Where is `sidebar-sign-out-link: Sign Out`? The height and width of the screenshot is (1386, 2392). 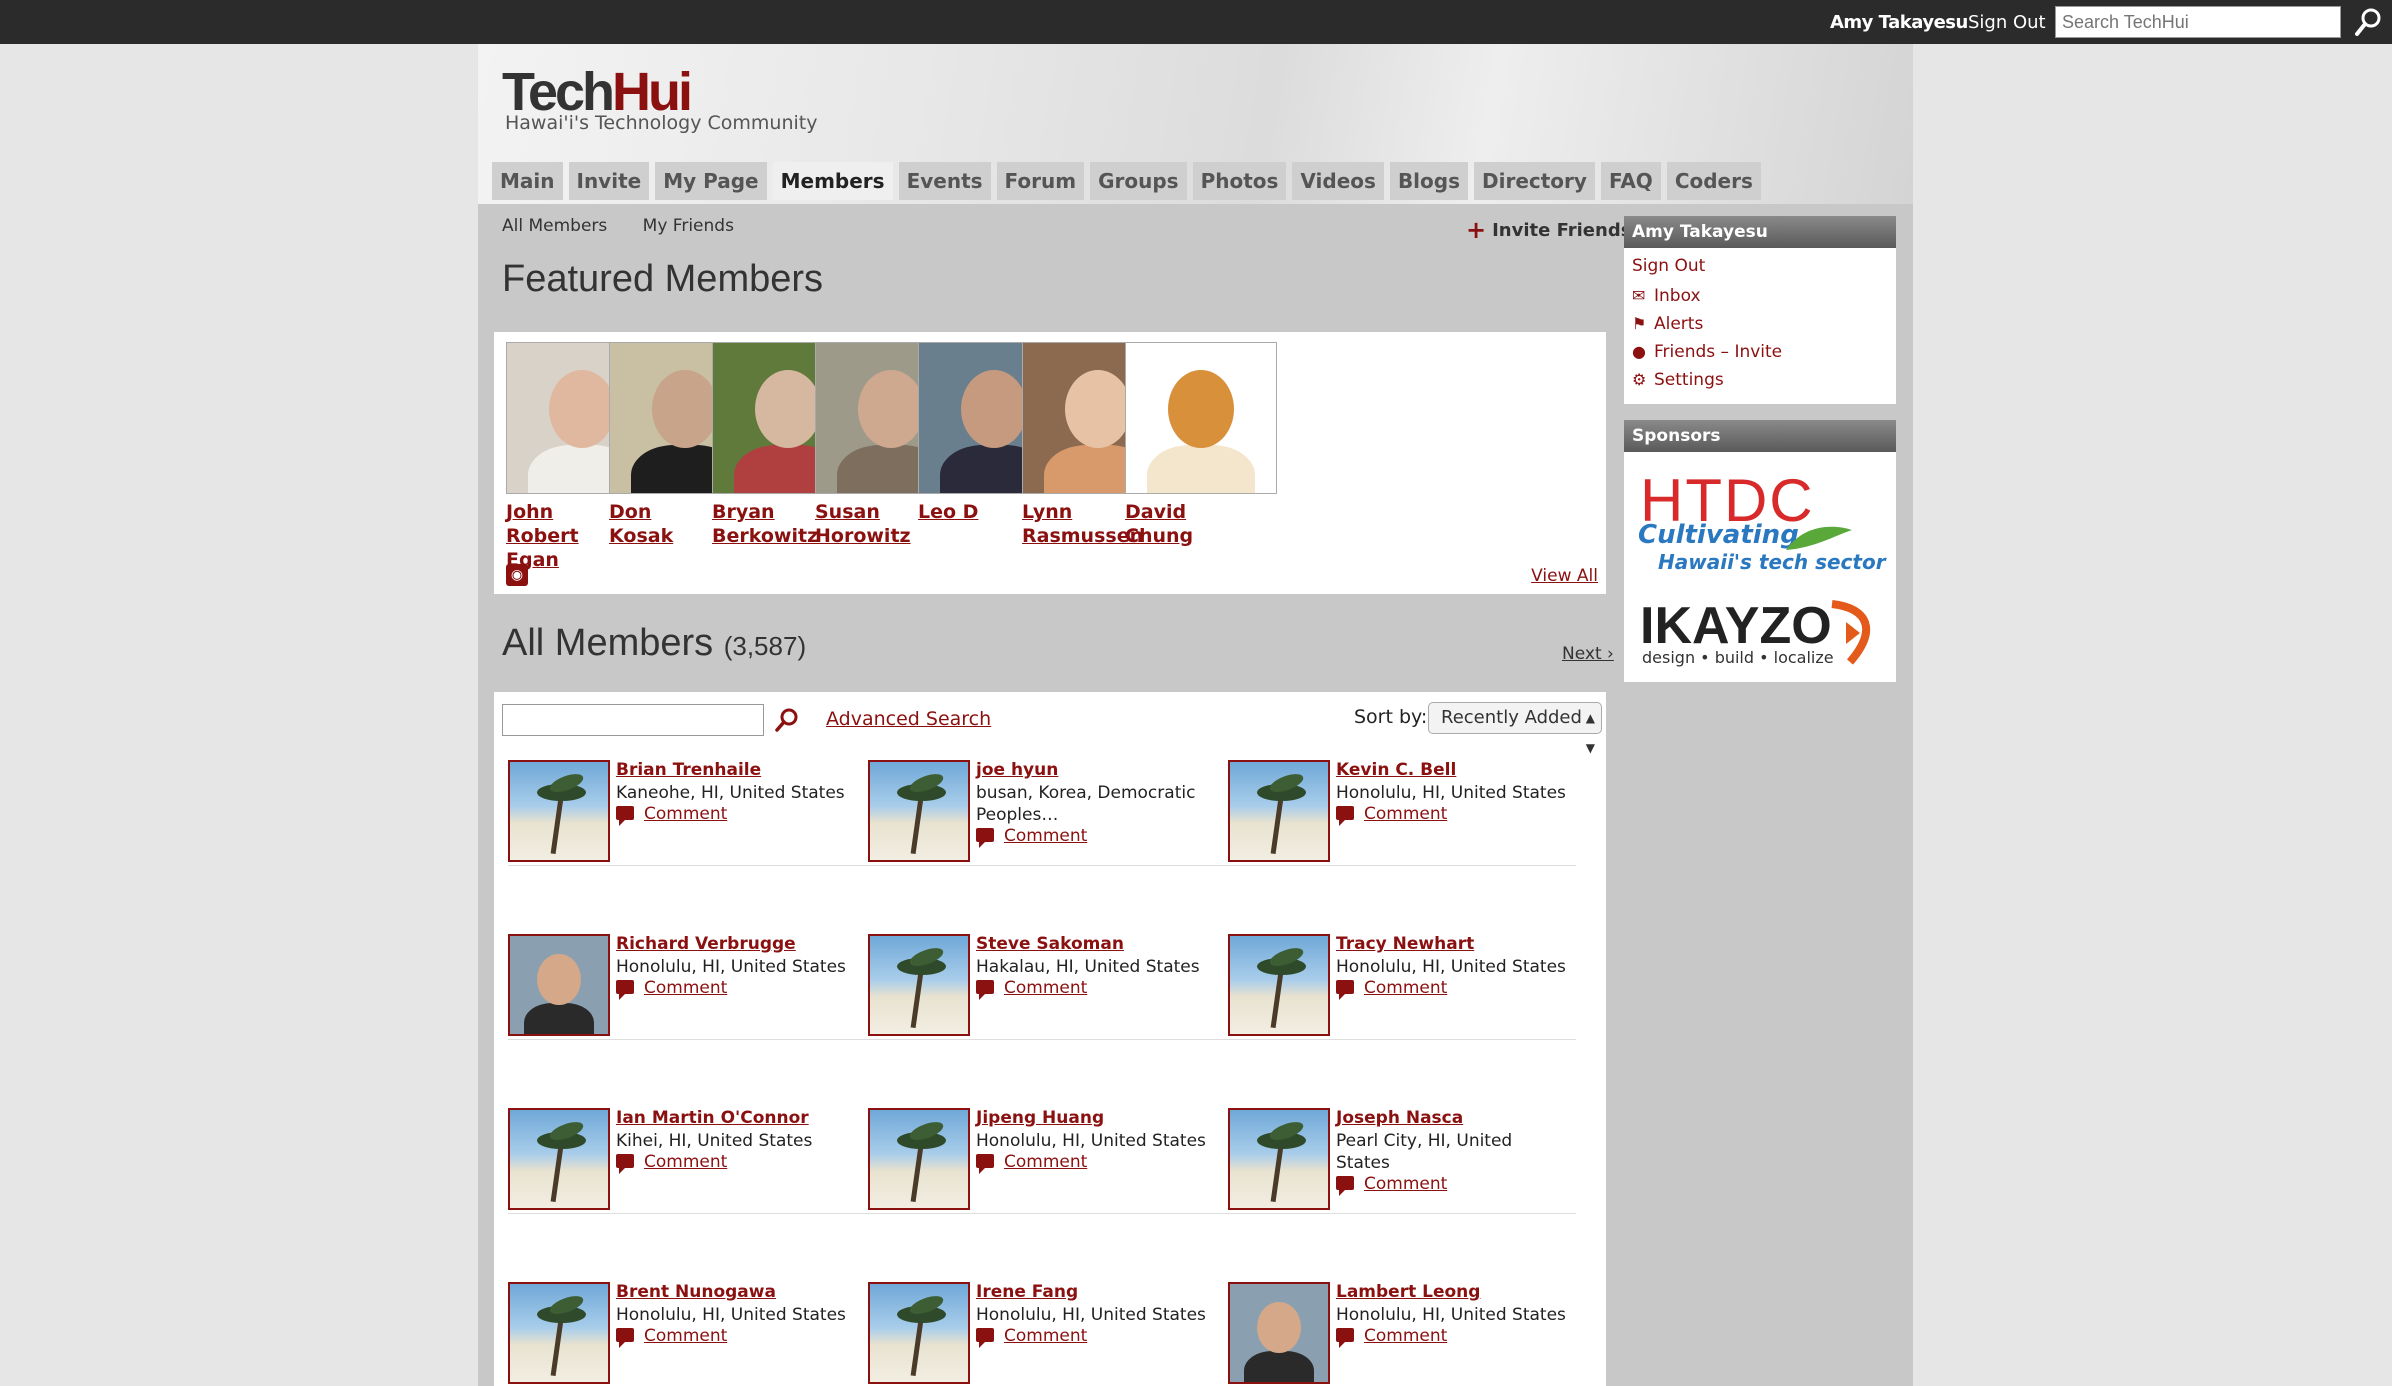
sidebar-sign-out-link: Sign Out is located at coordinates (1668, 266).